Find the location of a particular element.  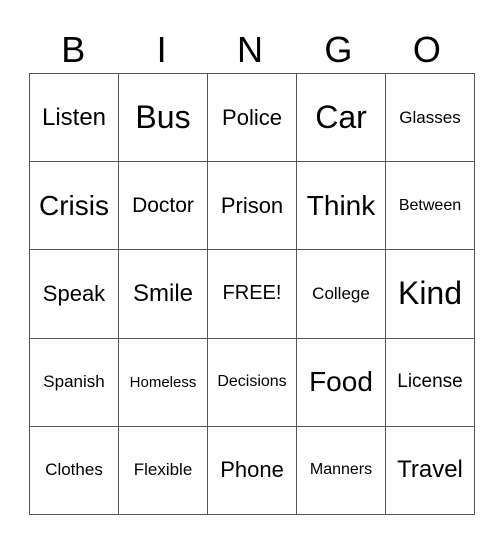

bingo-cell: Car is located at coordinates (341, 117).